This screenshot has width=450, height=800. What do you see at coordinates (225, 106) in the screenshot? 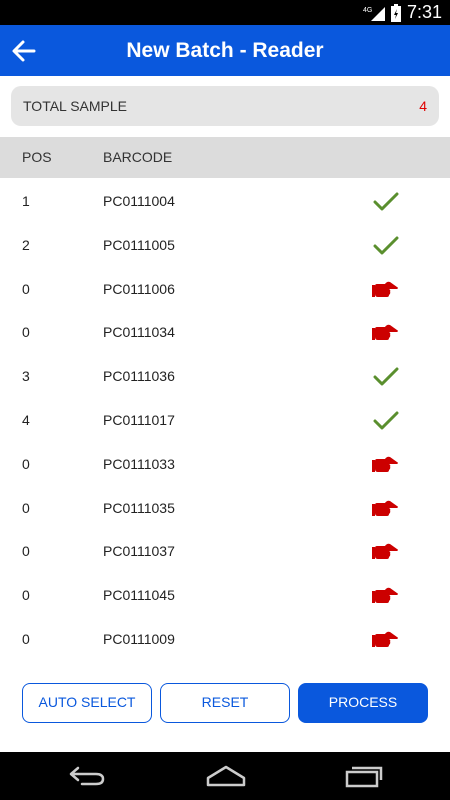
I see `total-sample-summary: TOTAL SAMPLE 4` at bounding box center [225, 106].